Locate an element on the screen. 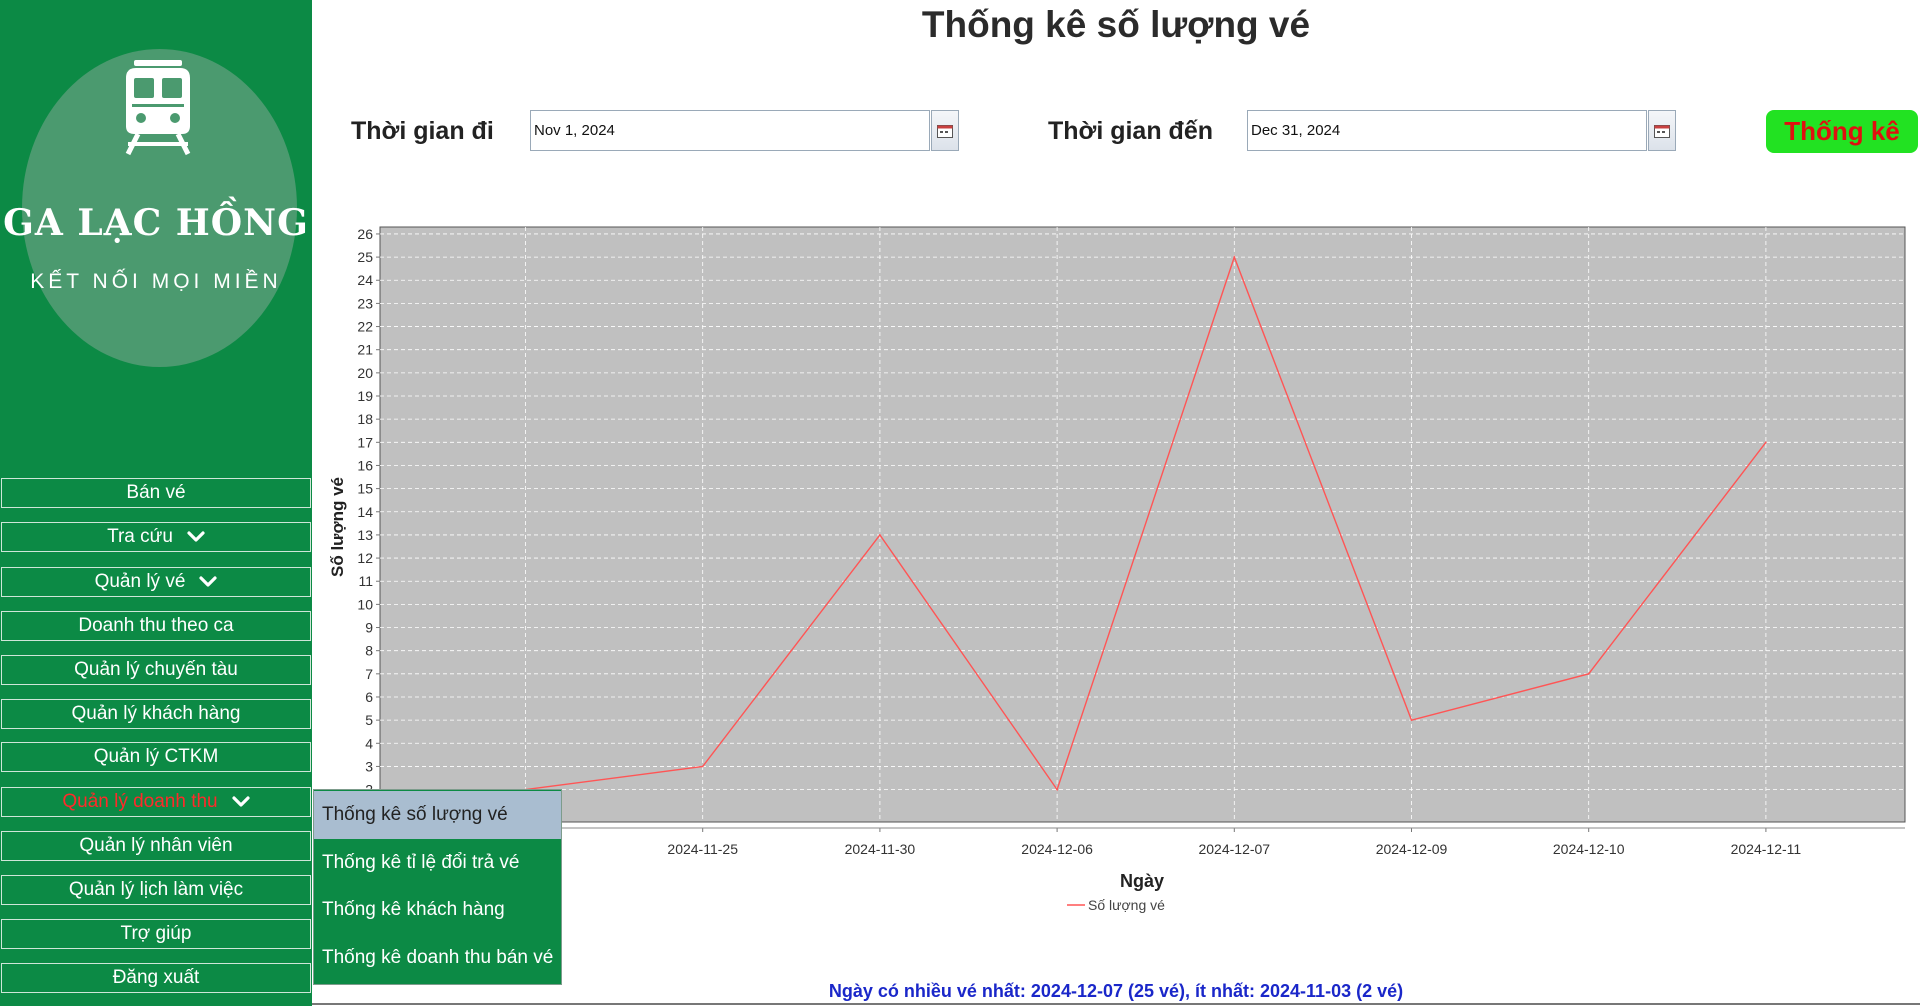 The width and height of the screenshot is (1920, 1006). y-tick-label: 6 is located at coordinates (369, 697).